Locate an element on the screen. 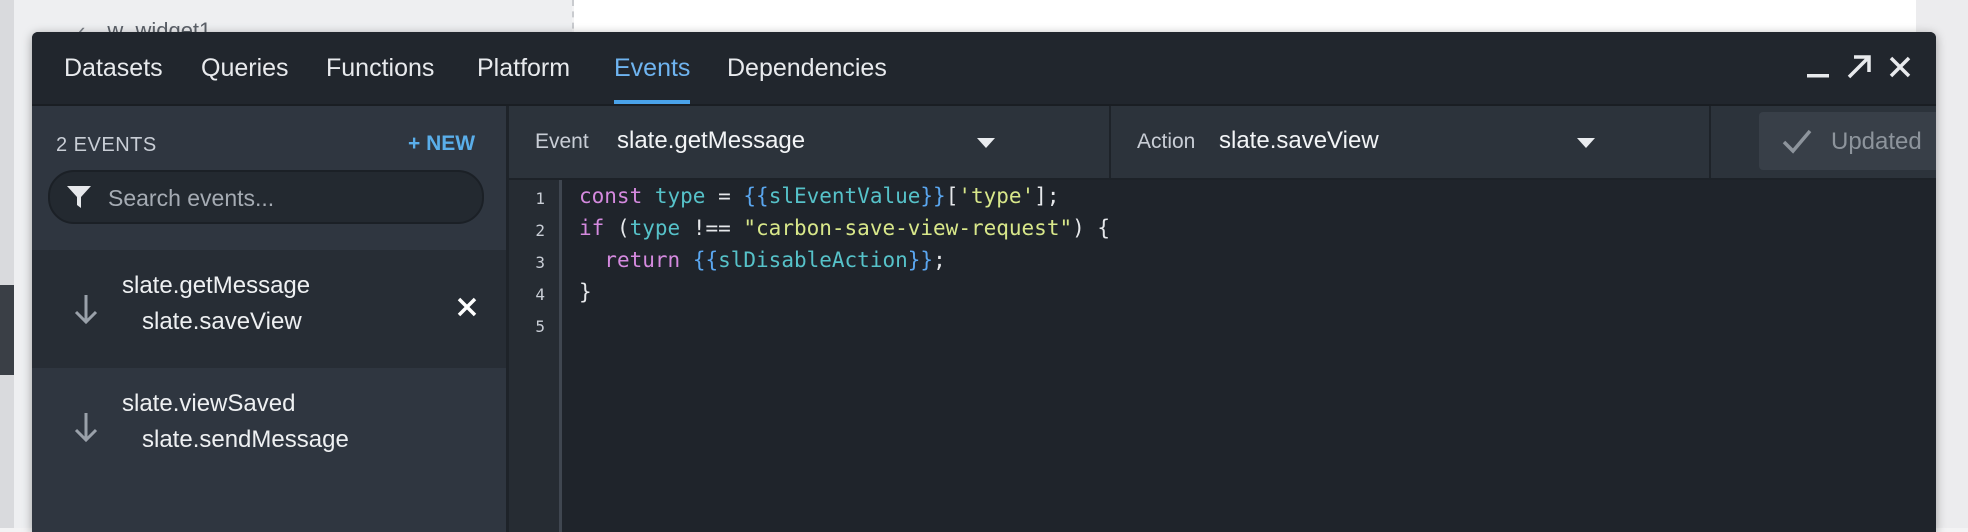  event-list-item-2: slate.viewSaved slate.sendMessage is located at coordinates (269, 427).